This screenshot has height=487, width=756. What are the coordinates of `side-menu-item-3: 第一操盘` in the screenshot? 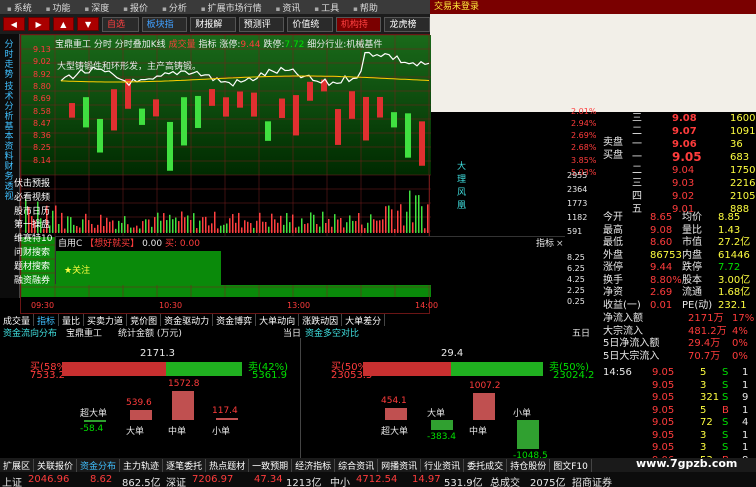 It's located at (33, 226).